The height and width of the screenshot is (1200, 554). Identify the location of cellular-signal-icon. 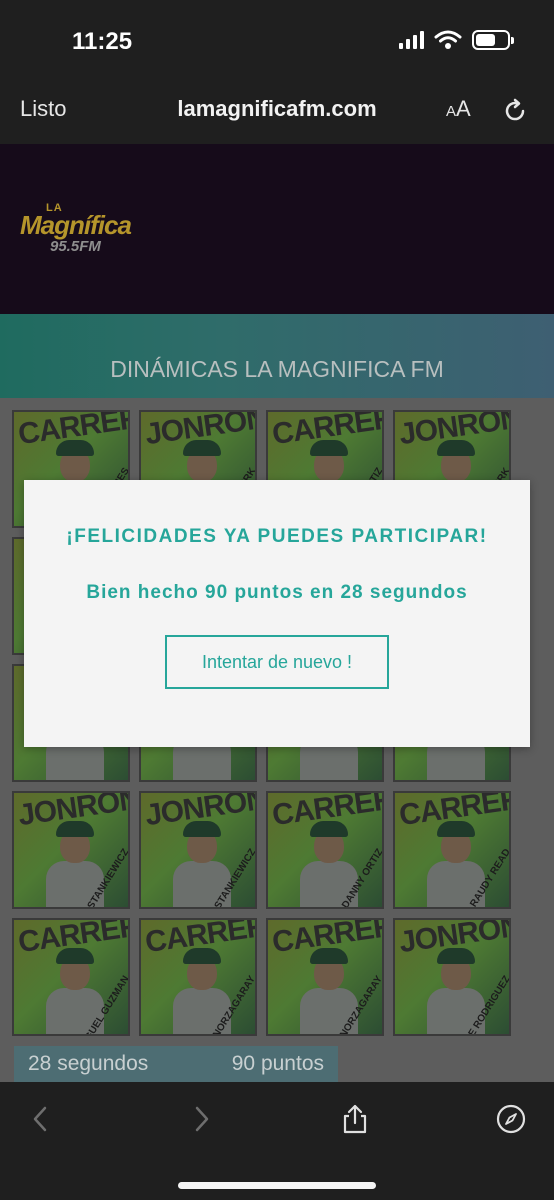
(411, 40).